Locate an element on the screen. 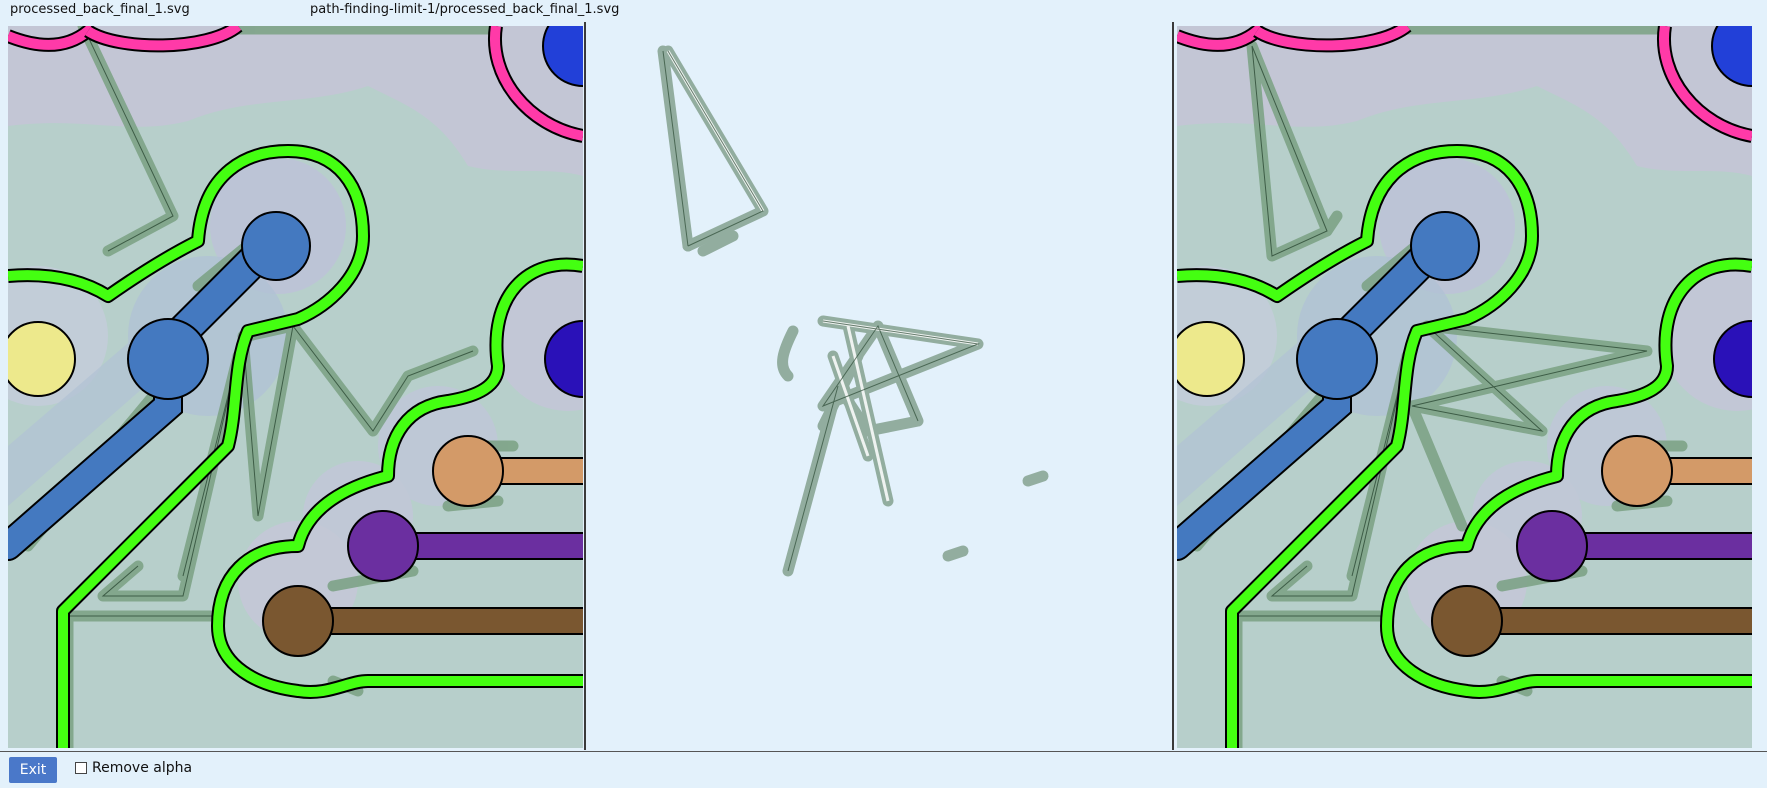 This screenshot has width=1767, height=788. remove-alpha-toggle: Remove alpha is located at coordinates (133, 768).